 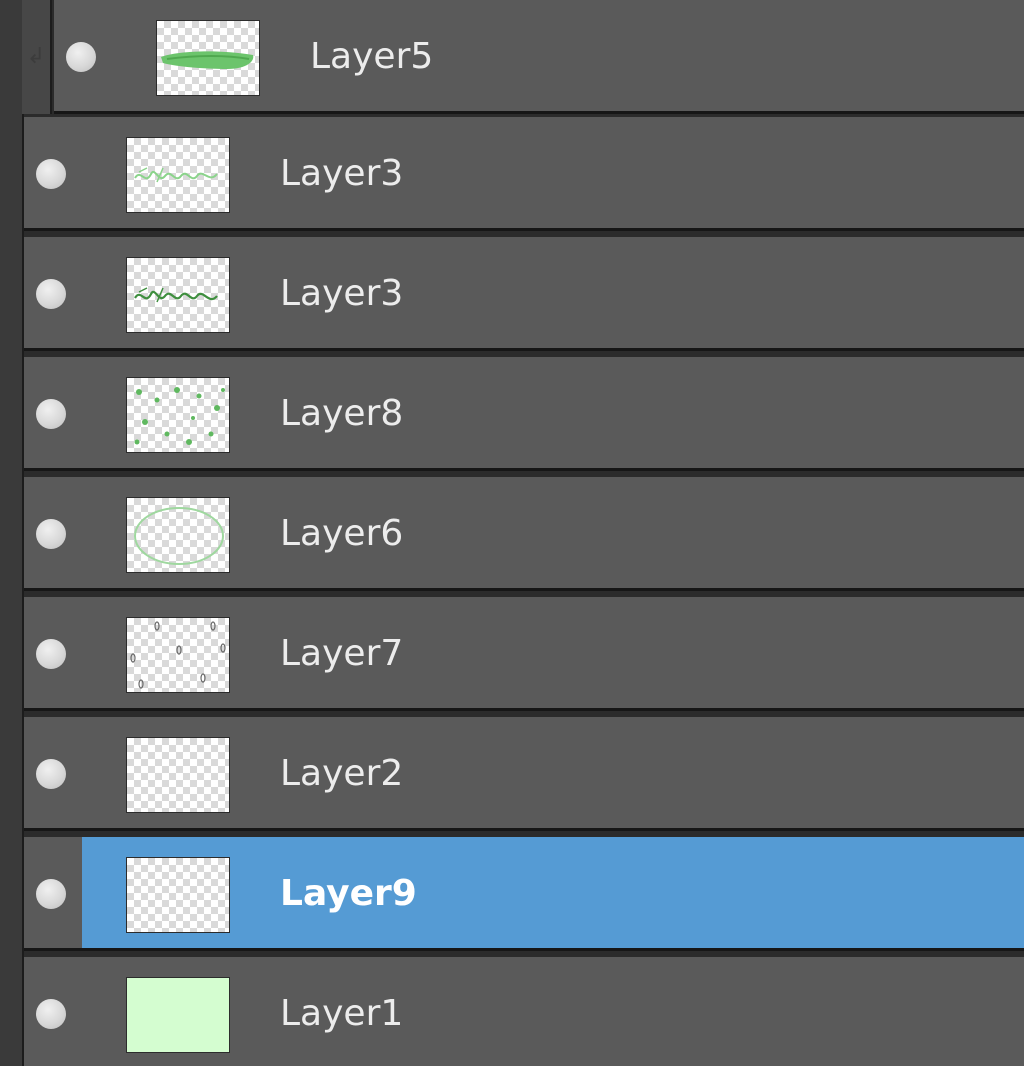 I want to click on small-marks-icon, so click(x=178, y=655).